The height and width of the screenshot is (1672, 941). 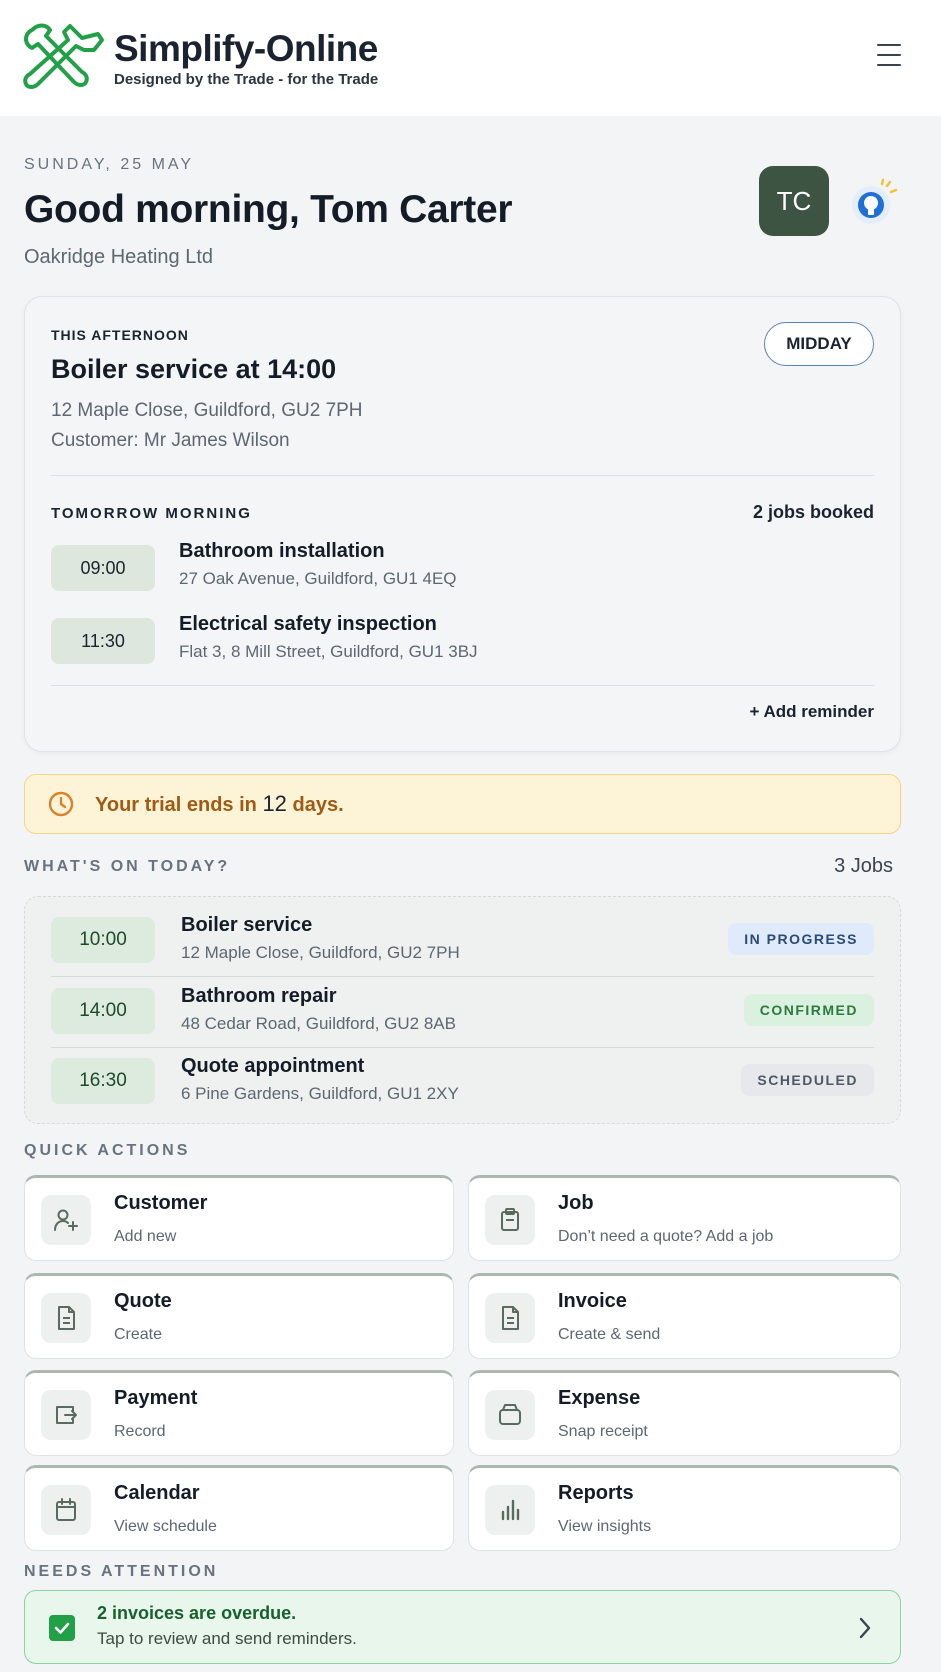 What do you see at coordinates (103, 1081) in the screenshot?
I see `job-time: 16:30` at bounding box center [103, 1081].